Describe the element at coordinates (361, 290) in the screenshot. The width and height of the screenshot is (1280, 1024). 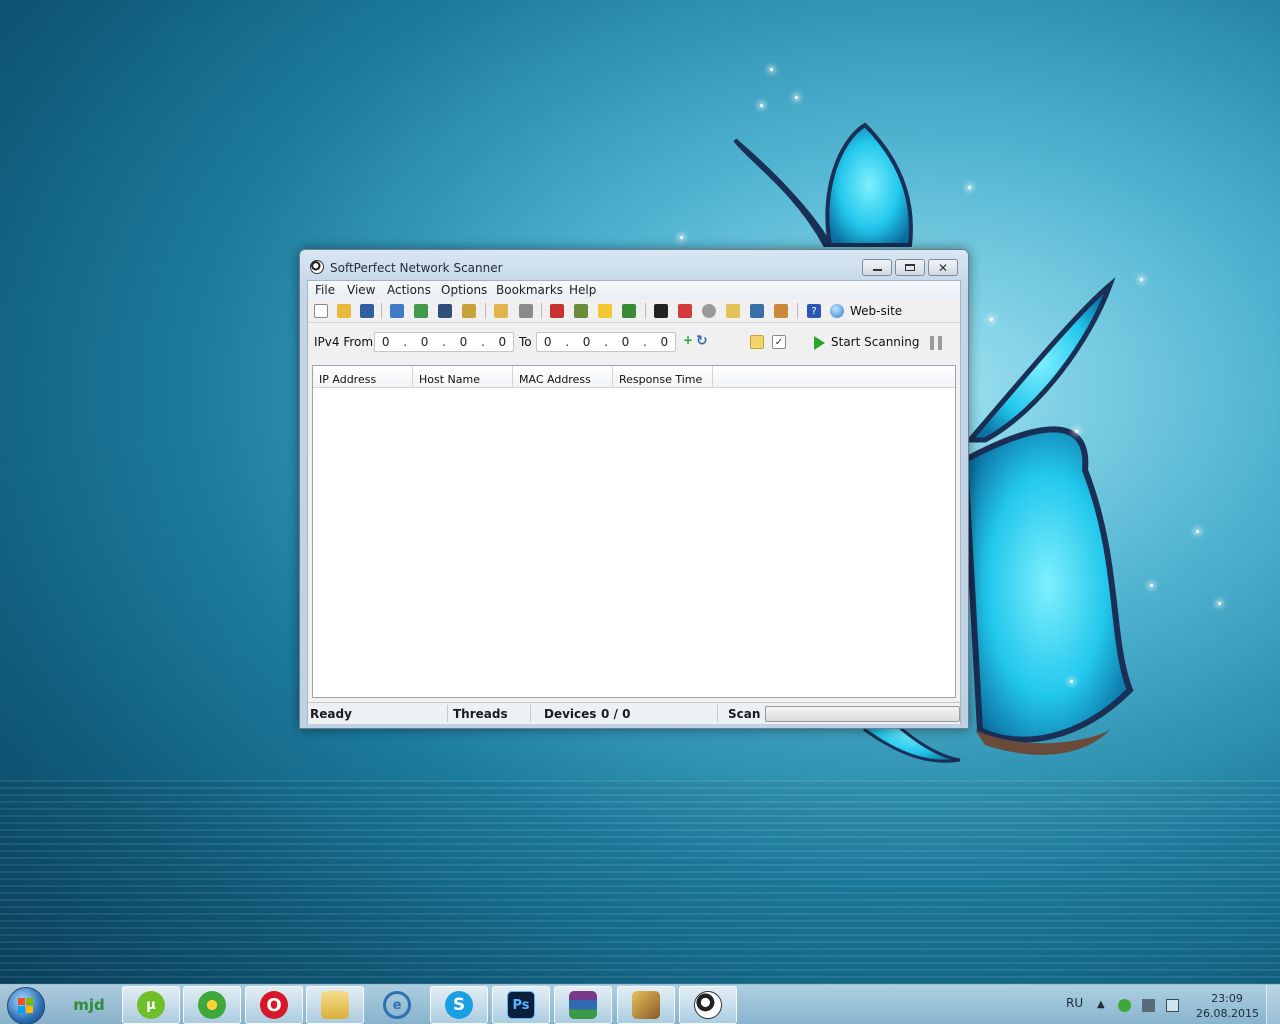
I see `menu-view: View` at that location.